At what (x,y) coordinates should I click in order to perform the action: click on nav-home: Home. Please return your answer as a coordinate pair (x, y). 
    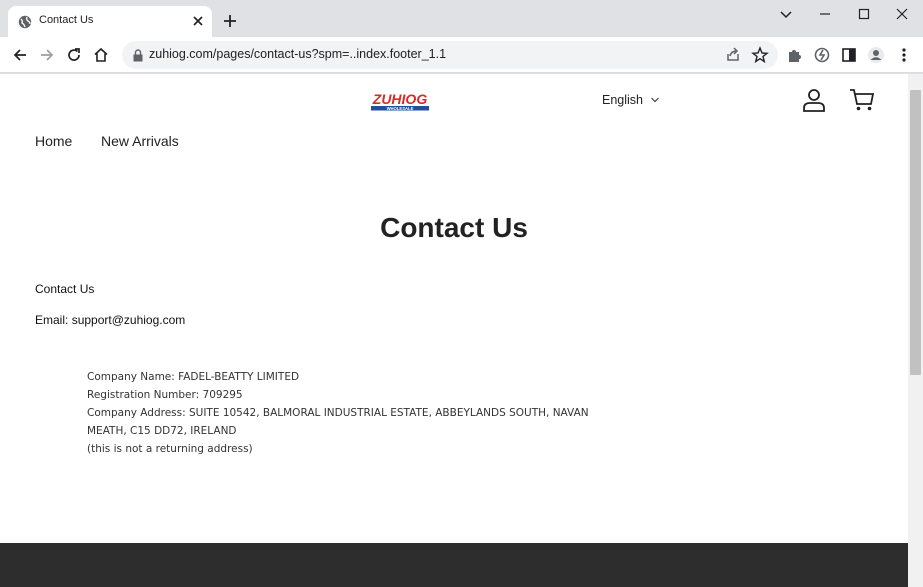
    Looking at the image, I should click on (53, 141).